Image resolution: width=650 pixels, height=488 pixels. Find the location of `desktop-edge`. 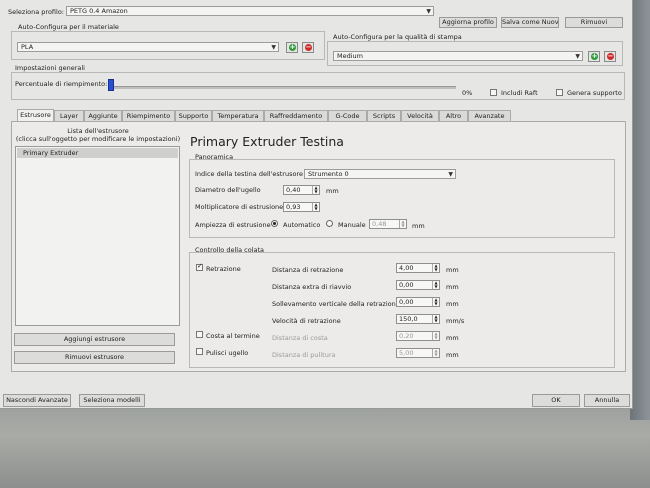

desktop-edge is located at coordinates (640, 210).